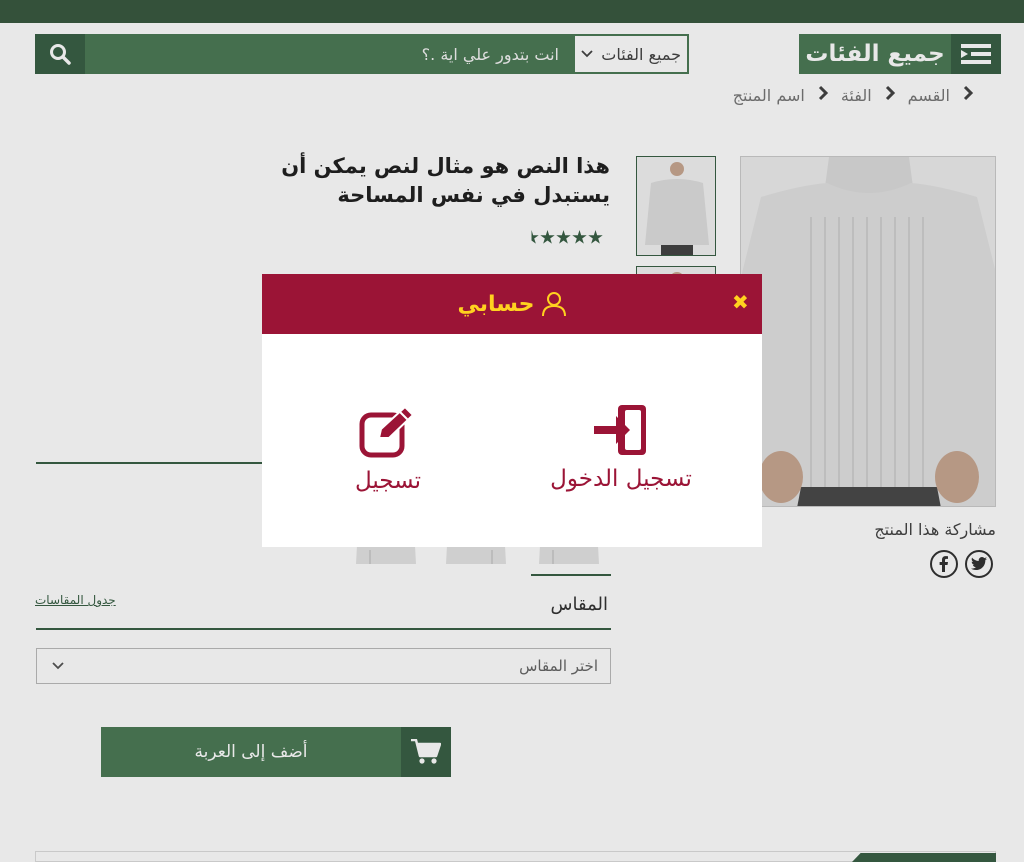 The width and height of the screenshot is (1024, 862). What do you see at coordinates (388, 481) in the screenshot?
I see `register-label: تسجيل` at bounding box center [388, 481].